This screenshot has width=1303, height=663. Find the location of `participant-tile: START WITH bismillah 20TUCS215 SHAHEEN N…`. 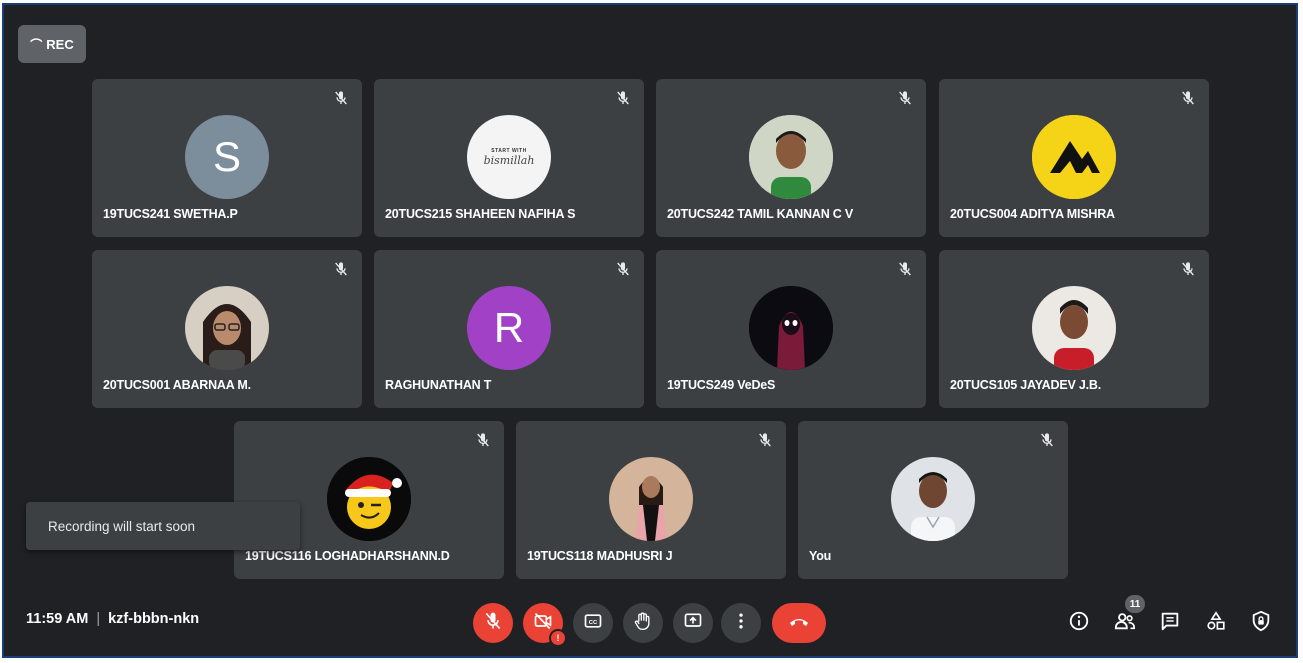

participant-tile: START WITH bismillah 20TUCS215 SHAHEEN N… is located at coordinates (509, 158).